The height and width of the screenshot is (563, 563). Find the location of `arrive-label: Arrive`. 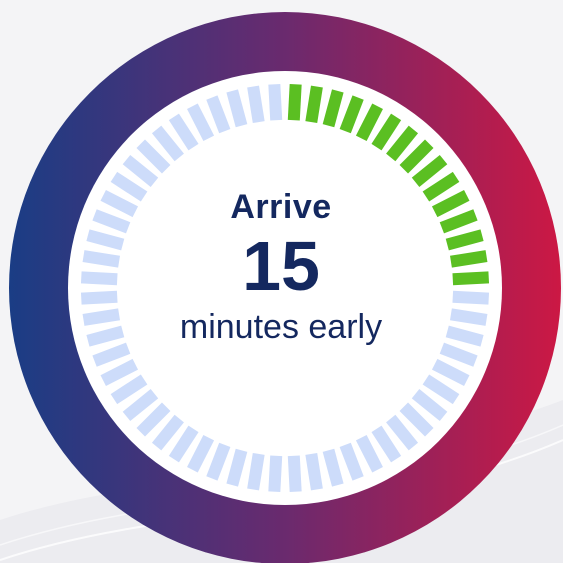

arrive-label: Arrive is located at coordinates (281, 207).